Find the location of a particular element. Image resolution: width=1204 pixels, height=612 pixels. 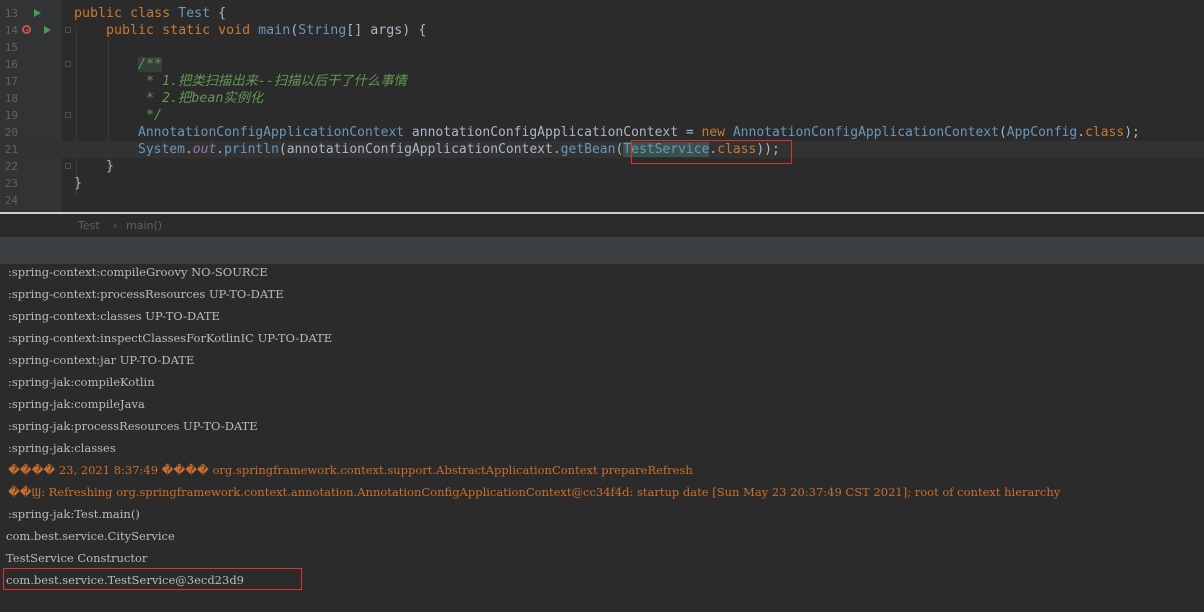

line-number: 18 is located at coordinates (11, 98).